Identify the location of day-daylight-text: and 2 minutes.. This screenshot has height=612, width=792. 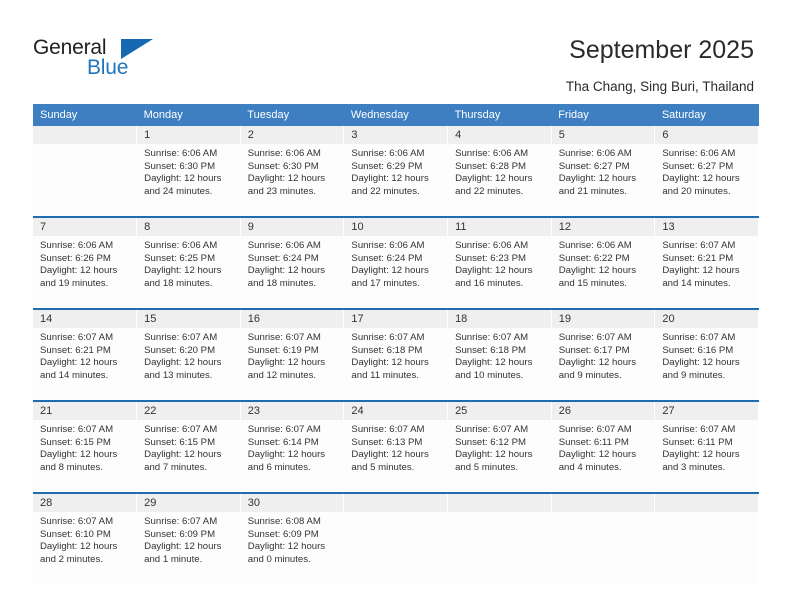
(71, 559).